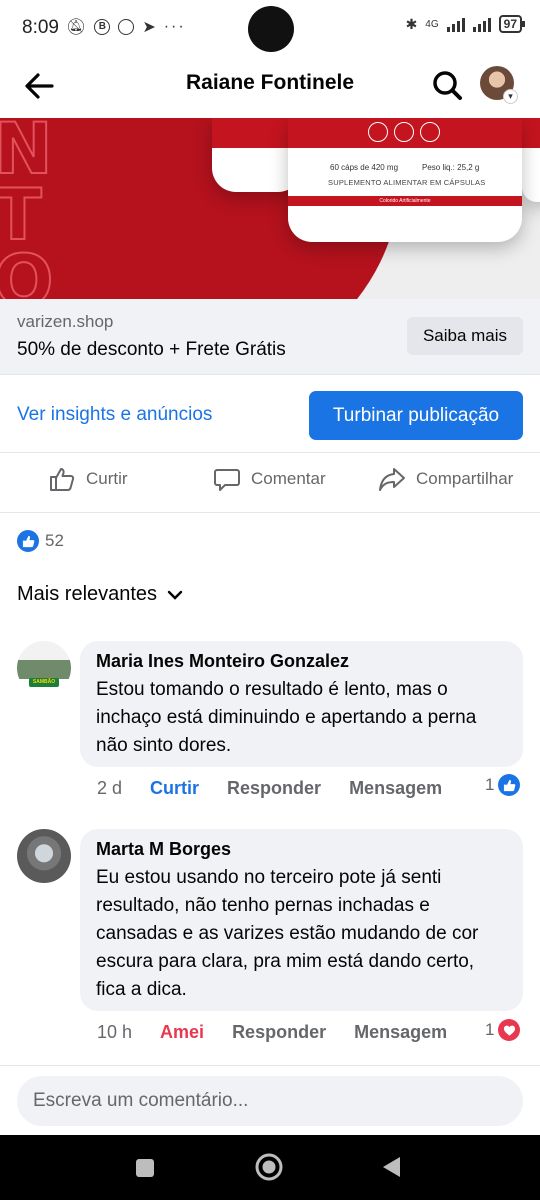  What do you see at coordinates (44, 668) in the screenshot?
I see `commenter-avatar: SAMBÃO` at bounding box center [44, 668].